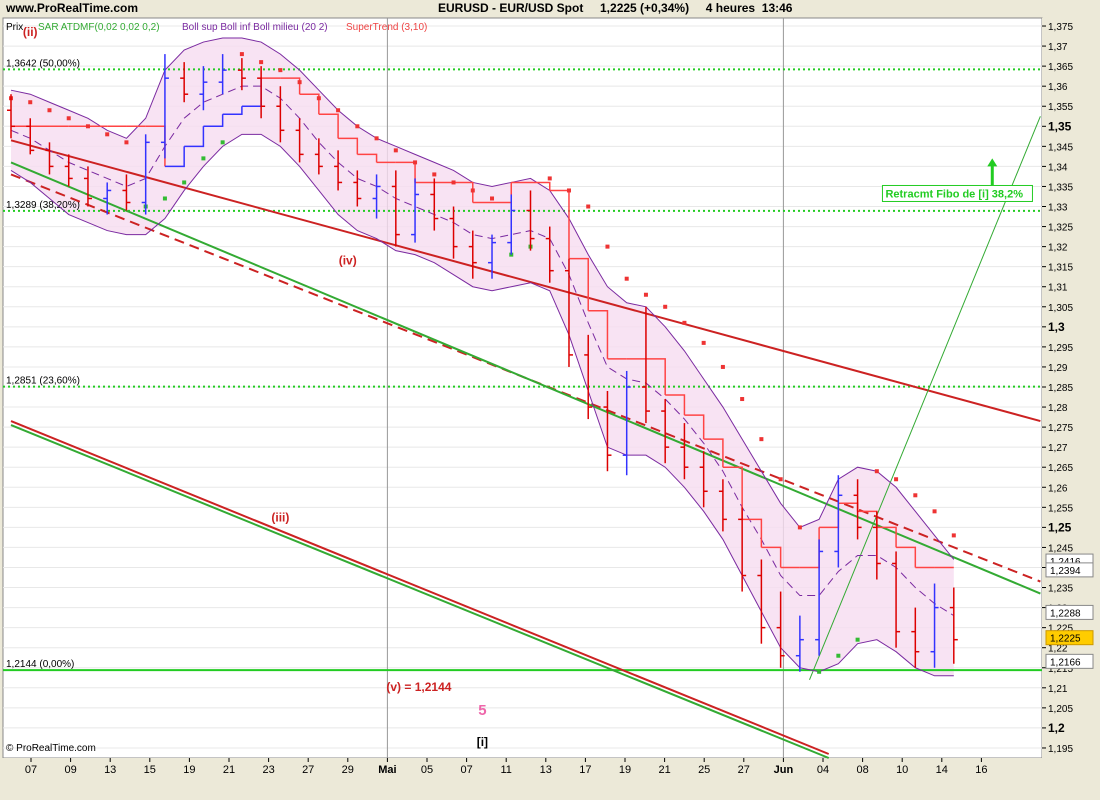  I want to click on y-tick-label: 1,325, so click(1060, 228).